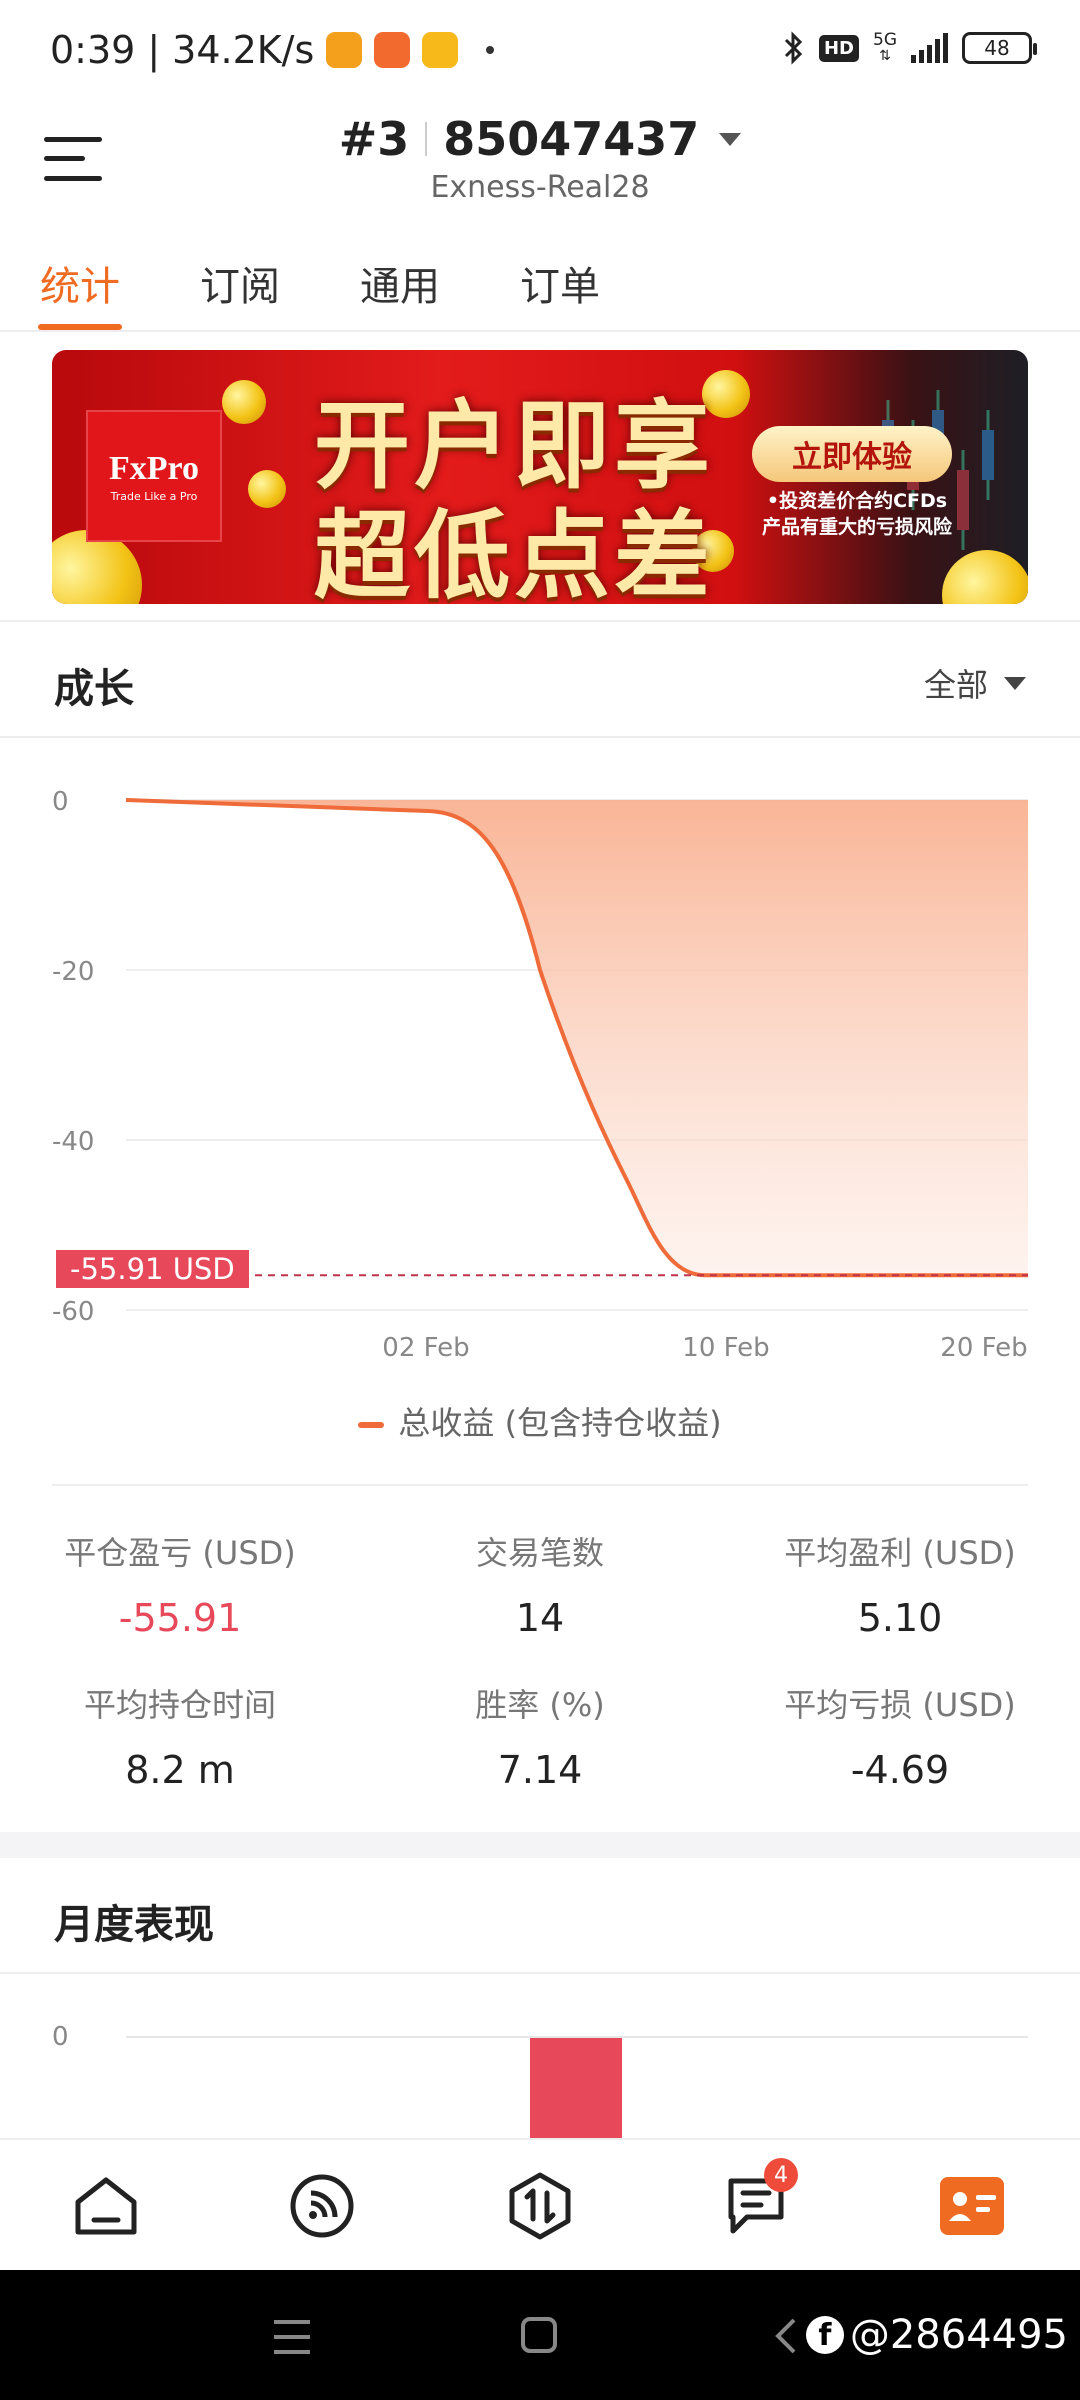 This screenshot has height=2400, width=1080. Describe the element at coordinates (786, 2336) in the screenshot. I see `back-icon` at that location.